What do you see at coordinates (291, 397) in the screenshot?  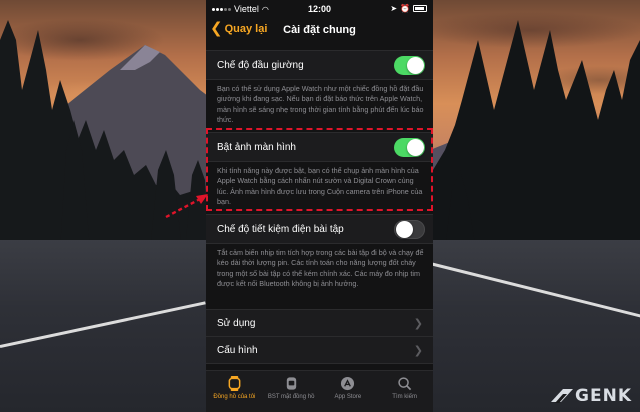 I see `tab-label: BST mặt đồng hồ` at bounding box center [291, 397].